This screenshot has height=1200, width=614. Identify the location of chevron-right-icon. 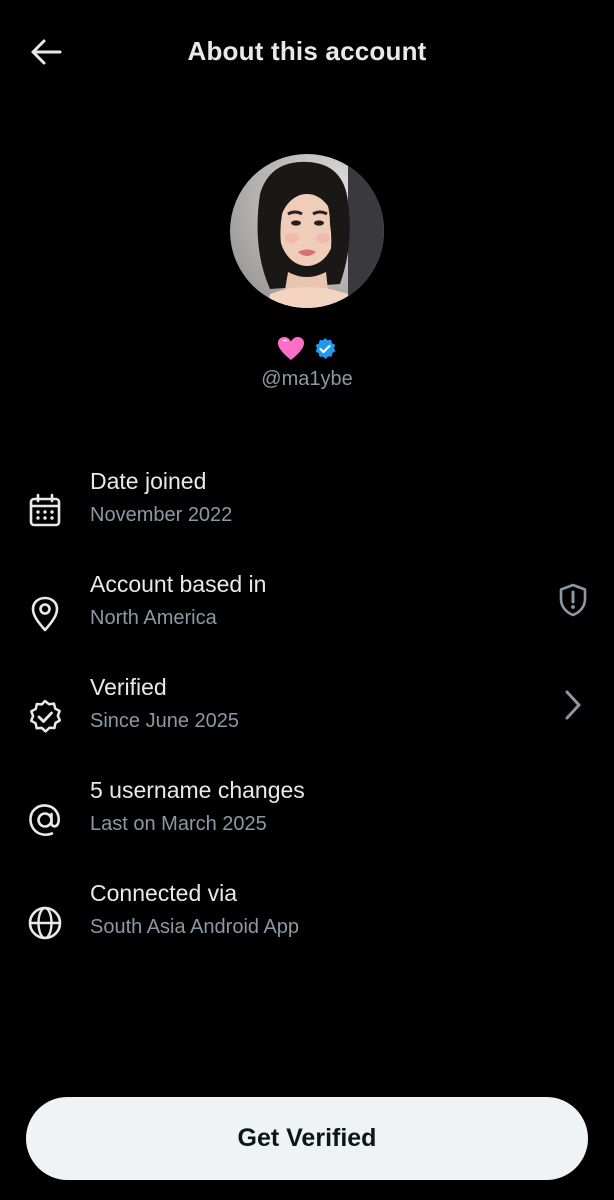
(573, 705).